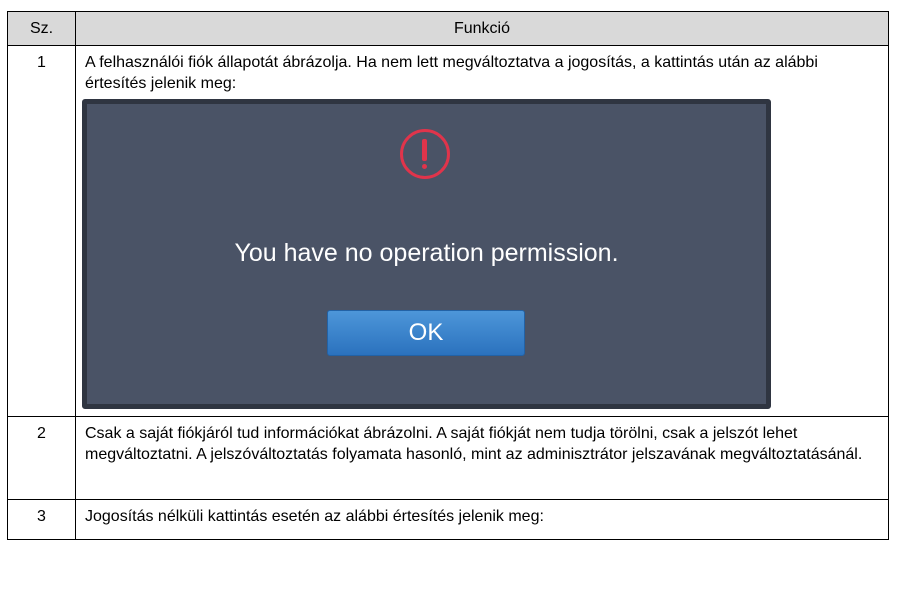 The height and width of the screenshot is (593, 897). What do you see at coordinates (424, 154) in the screenshot?
I see `exclamation-circle-icon` at bounding box center [424, 154].